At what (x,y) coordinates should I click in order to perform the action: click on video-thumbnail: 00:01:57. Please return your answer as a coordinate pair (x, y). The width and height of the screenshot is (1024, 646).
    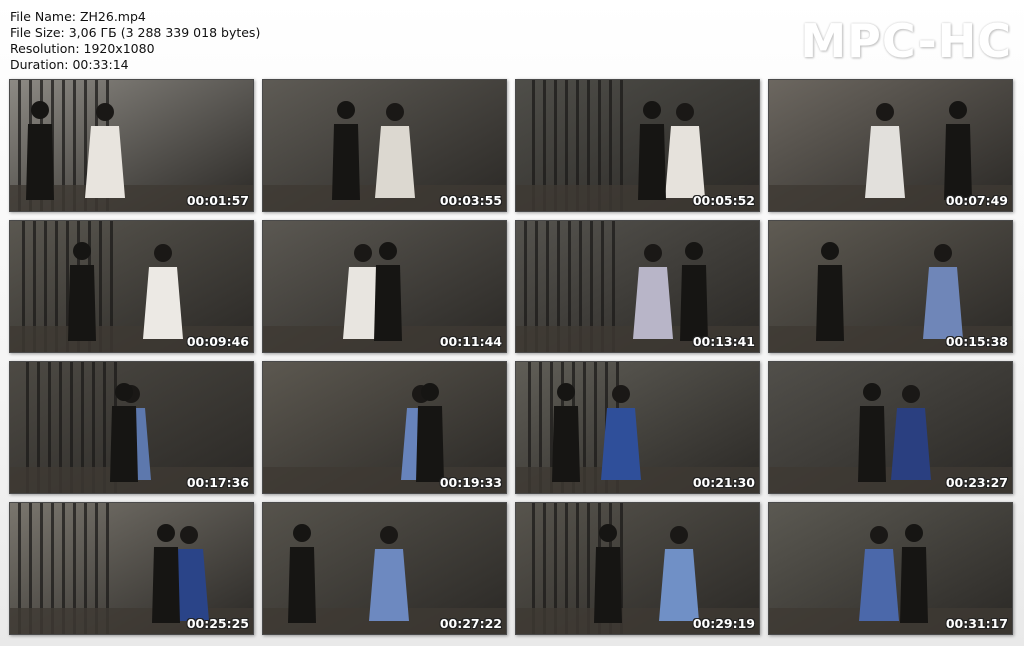
    Looking at the image, I should click on (131, 145).